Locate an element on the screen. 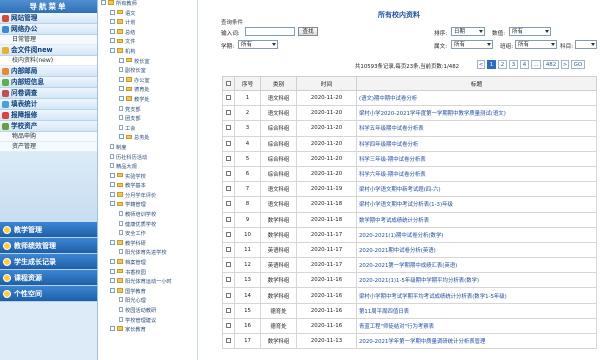 The image size is (600, 360). nav-item: 内部短信息 is located at coordinates (48, 82).